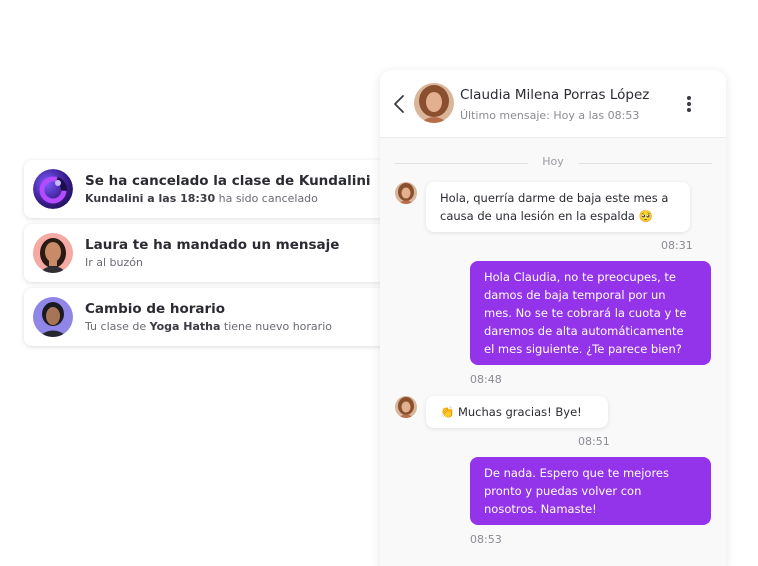 The height and width of the screenshot is (566, 758). I want to click on message-time: 08:53, so click(486, 539).